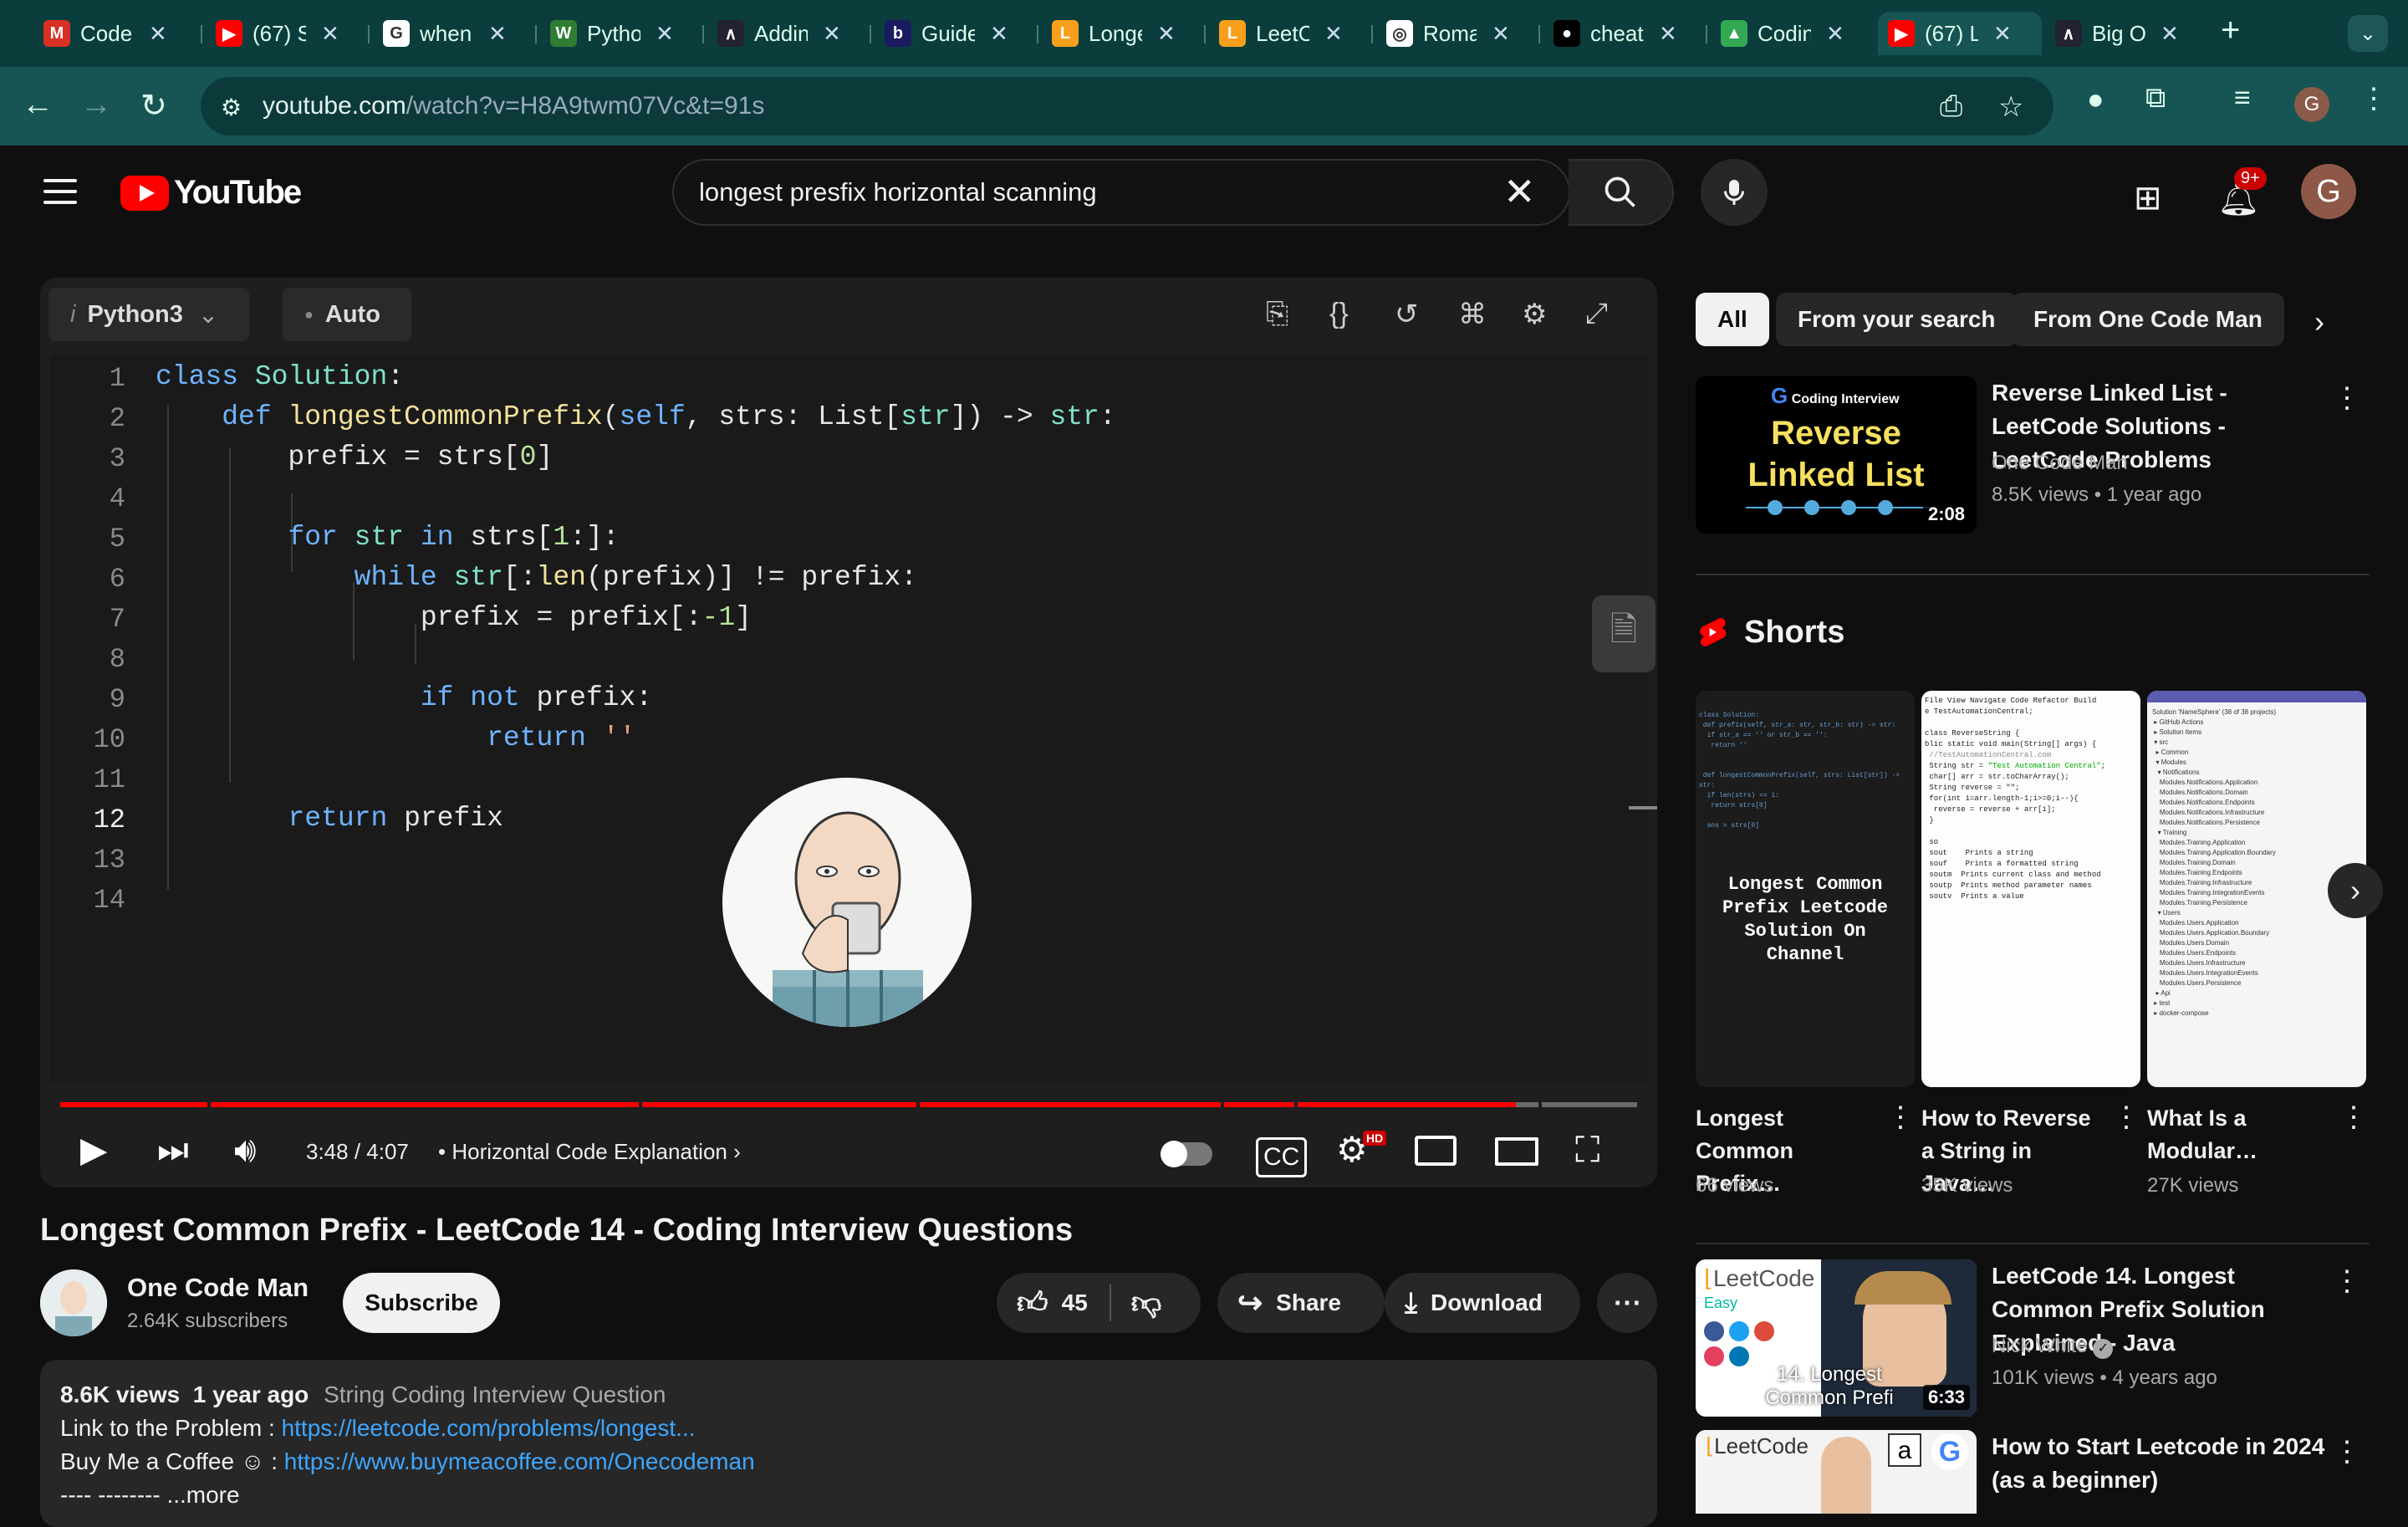  What do you see at coordinates (245, 1150) in the screenshot?
I see `volume-icon: 🔊︎` at bounding box center [245, 1150].